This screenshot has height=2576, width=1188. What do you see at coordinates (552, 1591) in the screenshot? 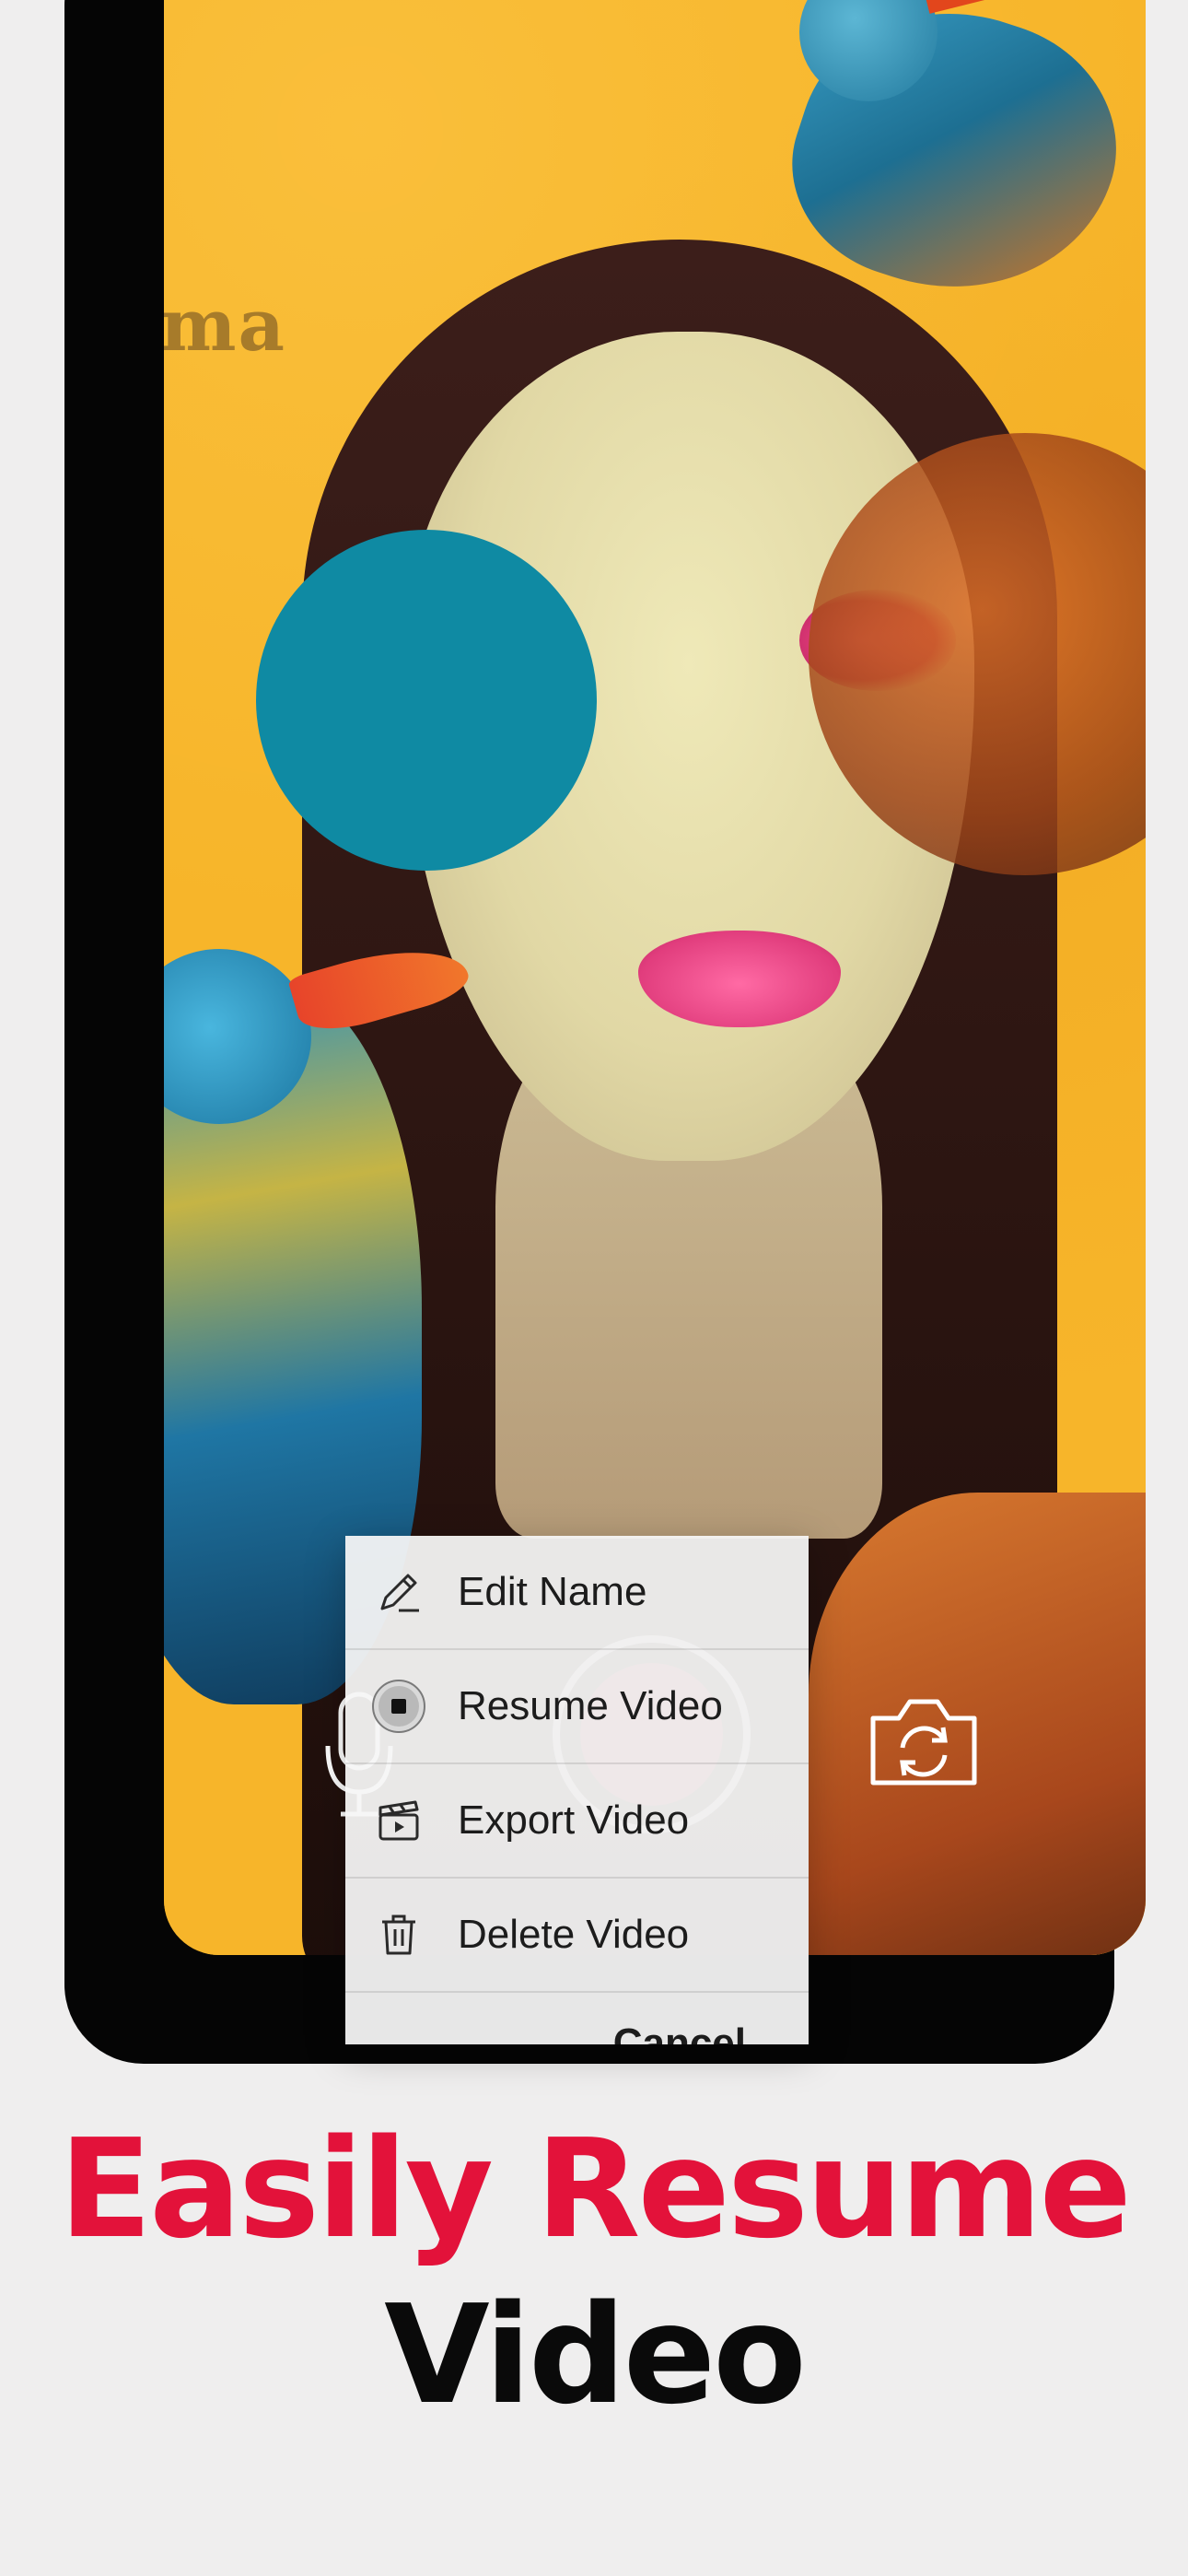
I see `menu-item-label: Edit Name` at bounding box center [552, 1591].